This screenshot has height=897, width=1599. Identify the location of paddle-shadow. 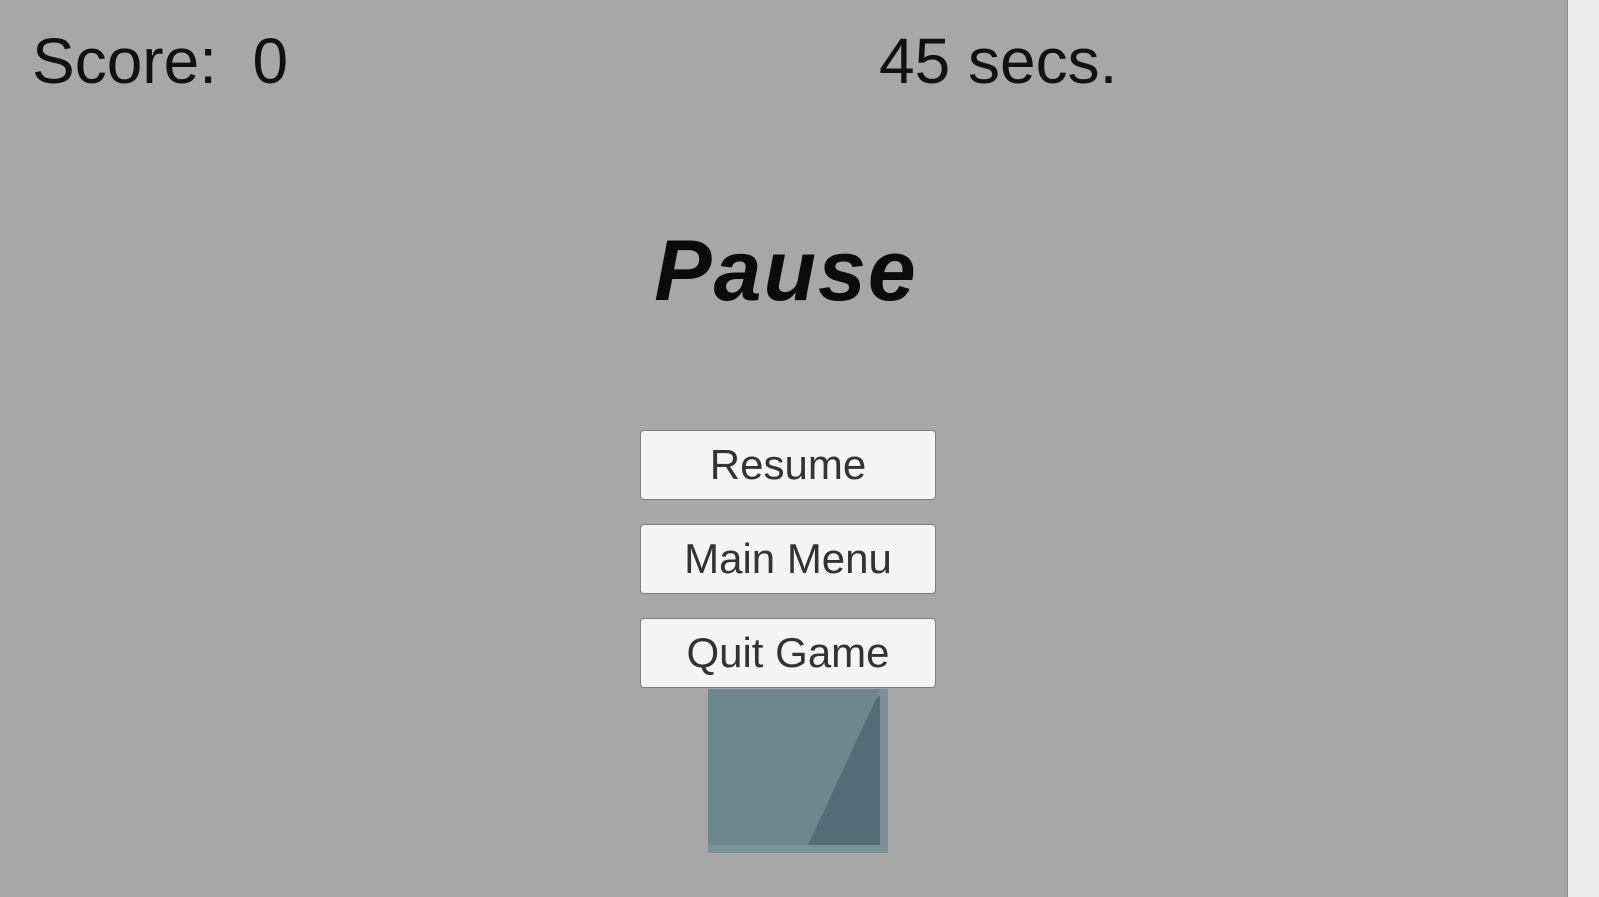
(844, 770).